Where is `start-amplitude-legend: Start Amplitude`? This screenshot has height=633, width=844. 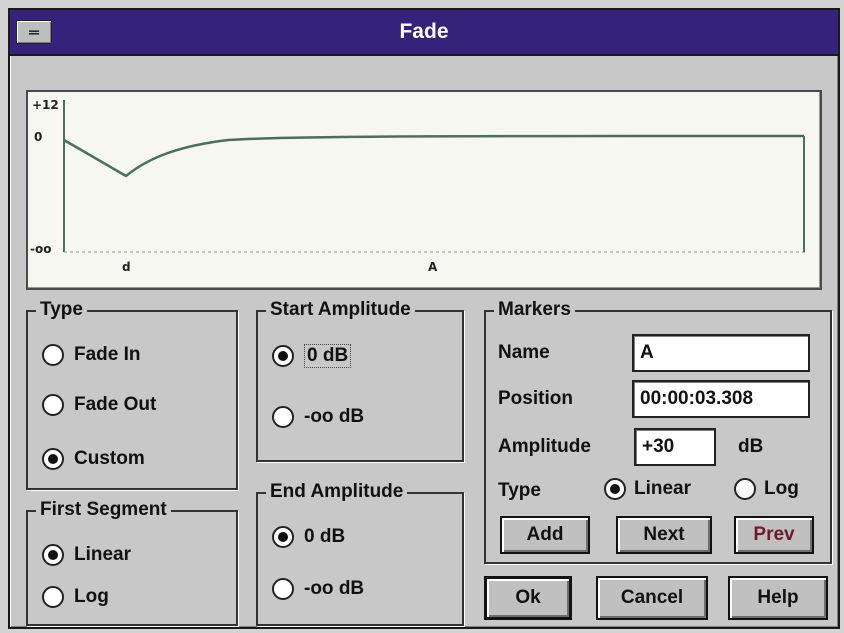
start-amplitude-legend: Start Amplitude is located at coordinates (340, 310).